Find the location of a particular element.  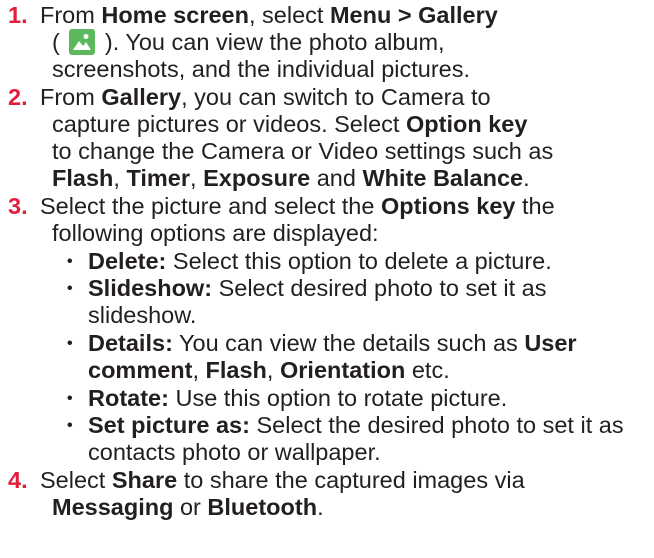

user-label: User is located at coordinates (550, 343).